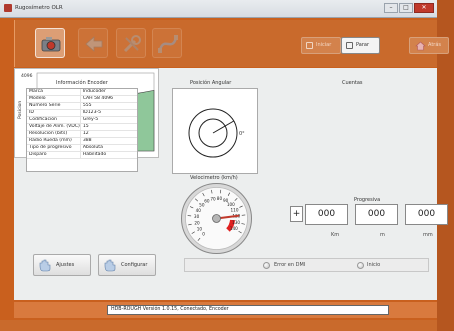  I want to click on angular-position-panel: 0°, so click(215, 131).